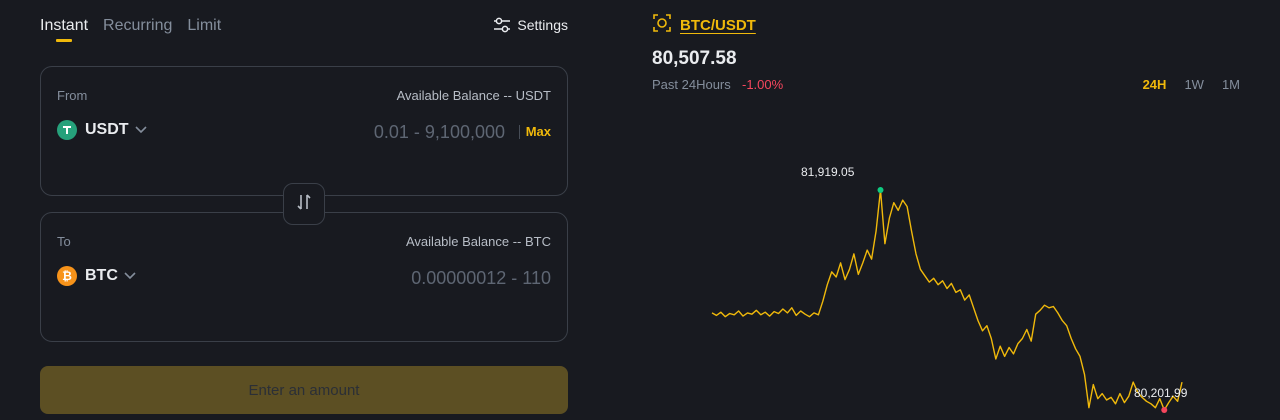  I want to click on from-label: From, so click(72, 95).